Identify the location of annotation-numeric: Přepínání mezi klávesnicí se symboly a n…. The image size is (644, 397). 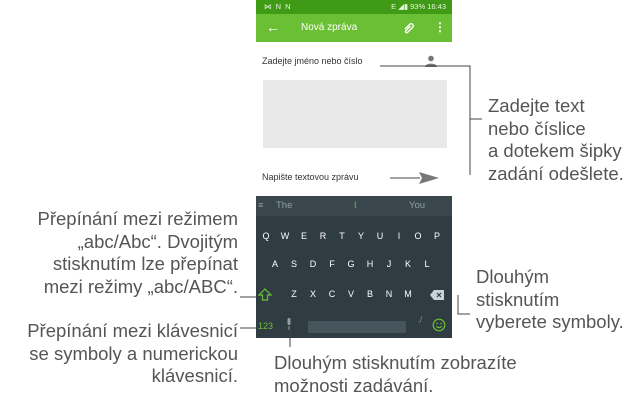
(132, 353).